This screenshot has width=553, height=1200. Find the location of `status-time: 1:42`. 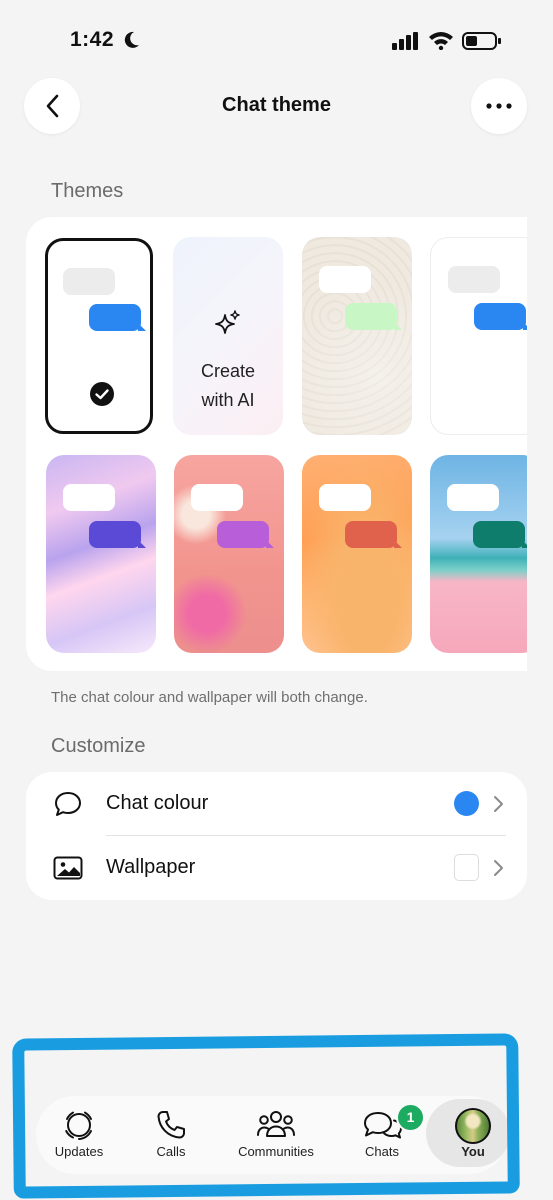

status-time: 1:42 is located at coordinates (92, 39).